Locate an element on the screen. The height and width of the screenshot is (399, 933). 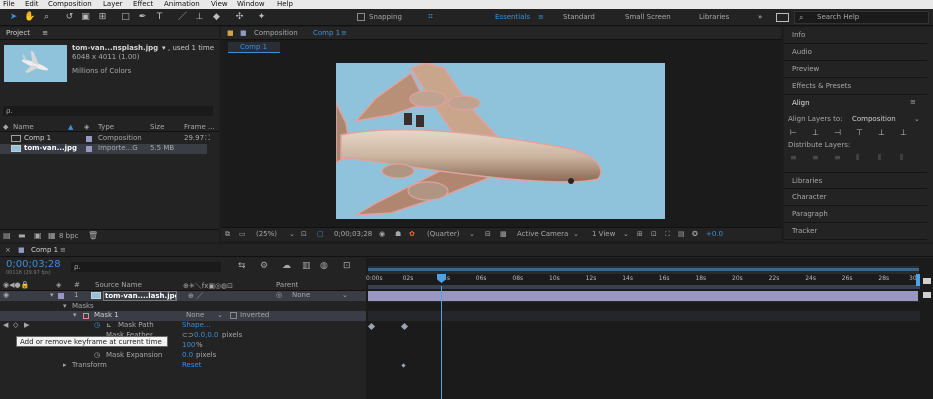
asset-dropdown-icon: ▾ is located at coordinates (164, 48).